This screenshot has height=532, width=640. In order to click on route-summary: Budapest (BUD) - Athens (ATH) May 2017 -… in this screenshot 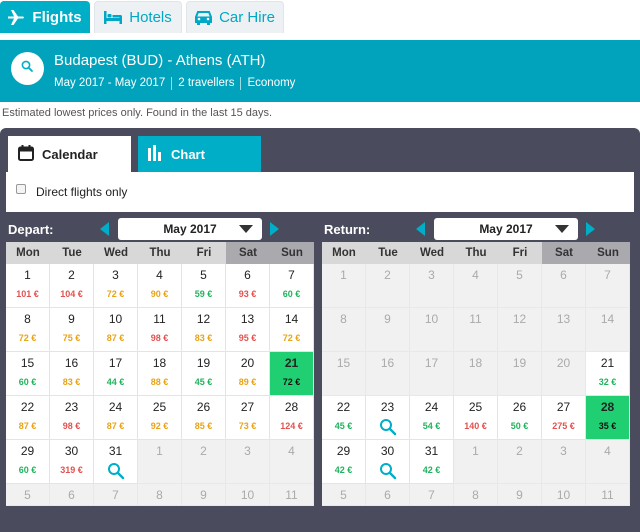, I will do `click(320, 71)`.